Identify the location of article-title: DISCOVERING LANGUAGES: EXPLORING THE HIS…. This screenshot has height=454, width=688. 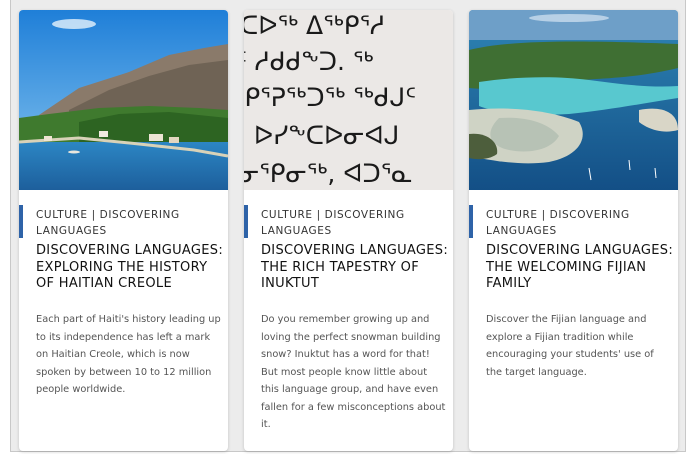
(131, 268).